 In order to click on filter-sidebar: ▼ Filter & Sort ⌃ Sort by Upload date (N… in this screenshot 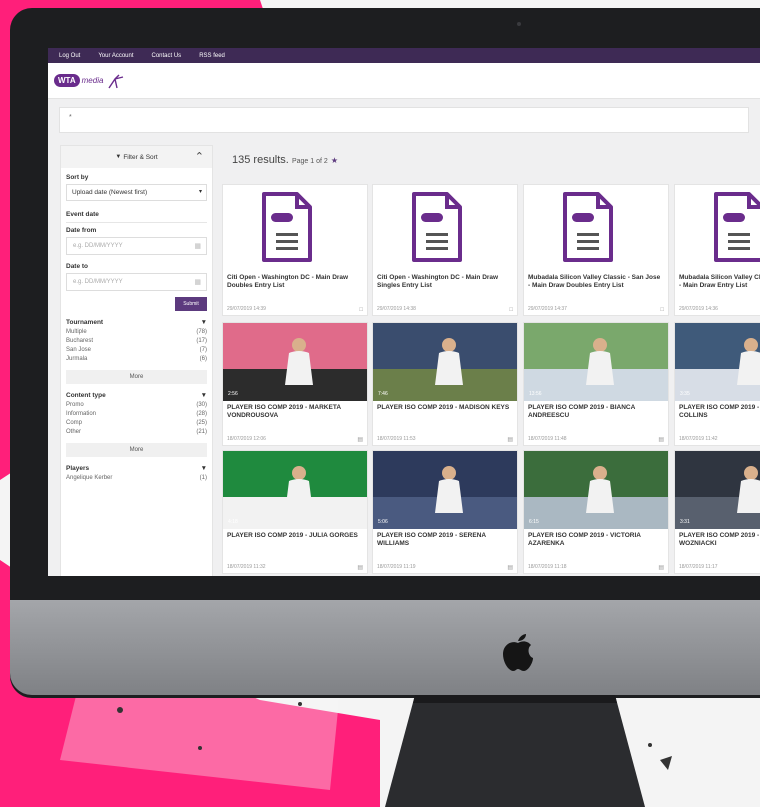, I will do `click(136, 360)`.